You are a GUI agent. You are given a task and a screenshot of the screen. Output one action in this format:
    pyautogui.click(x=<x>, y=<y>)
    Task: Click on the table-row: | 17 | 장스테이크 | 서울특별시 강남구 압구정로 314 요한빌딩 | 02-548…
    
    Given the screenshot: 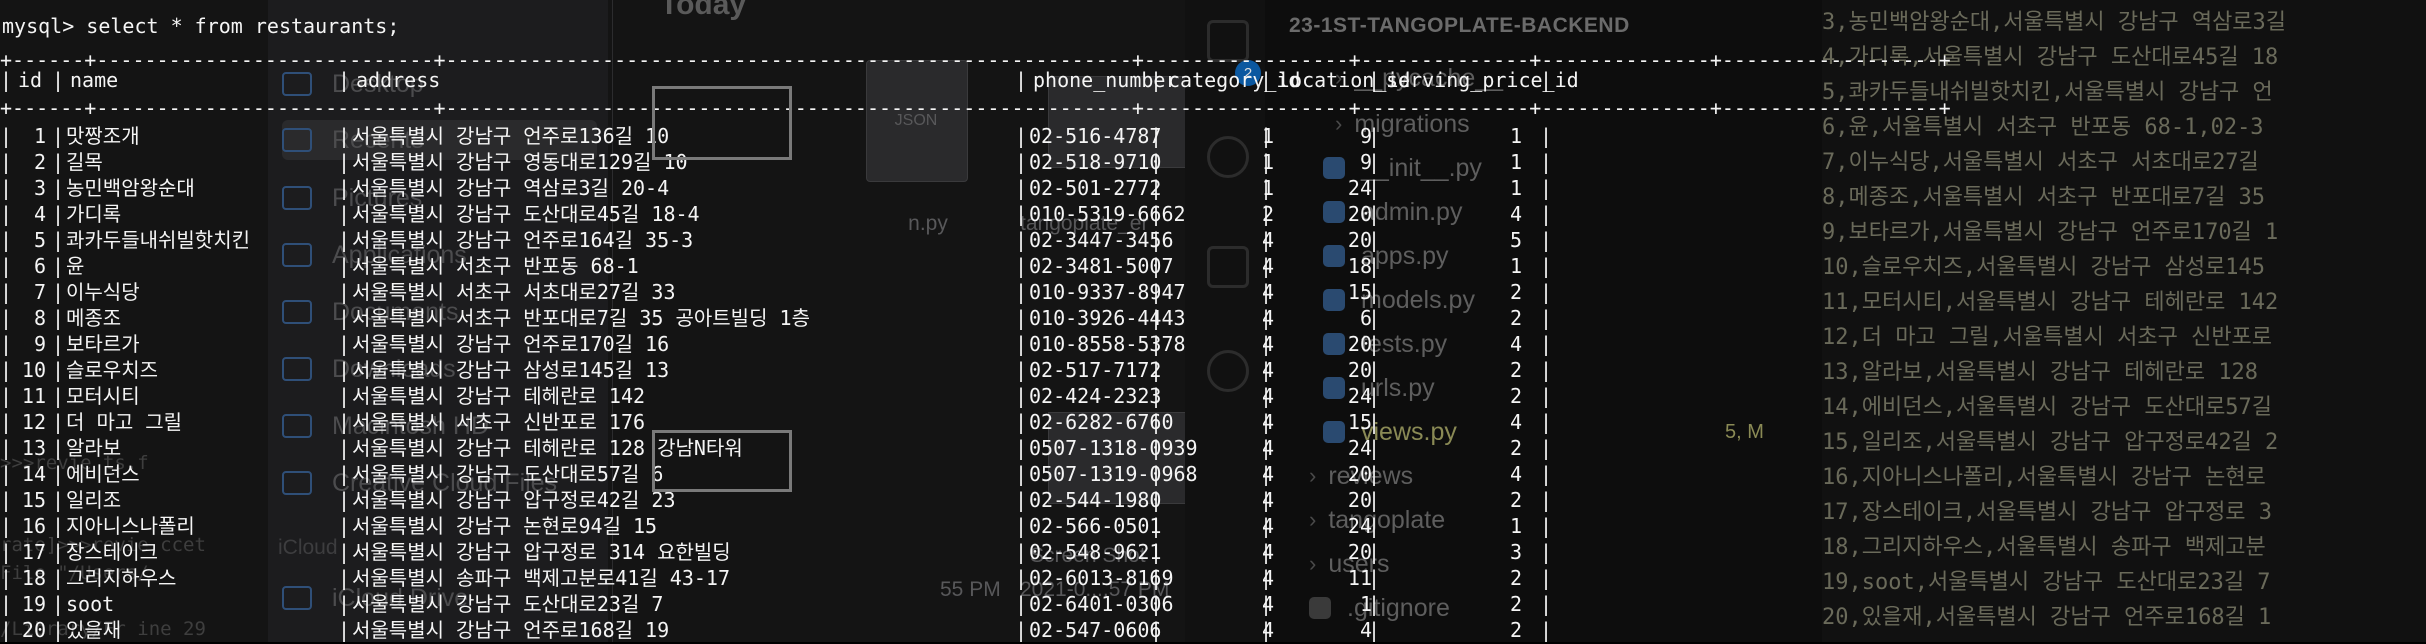 What is the action you would take?
    pyautogui.click(x=1213, y=552)
    